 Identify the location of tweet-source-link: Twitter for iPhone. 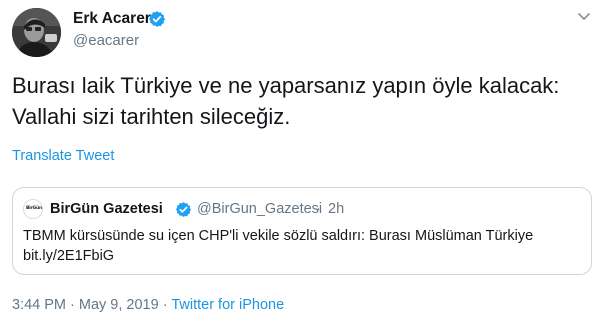
(227, 305).